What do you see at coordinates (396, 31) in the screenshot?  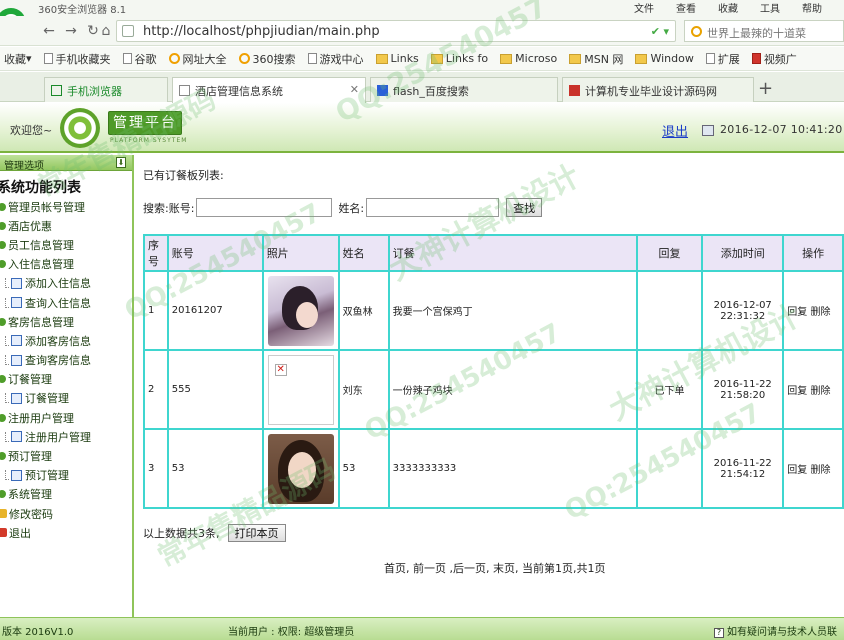 I see `url-bar: http://localhost/phpjiudian/main.php ✔ ▾` at bounding box center [396, 31].